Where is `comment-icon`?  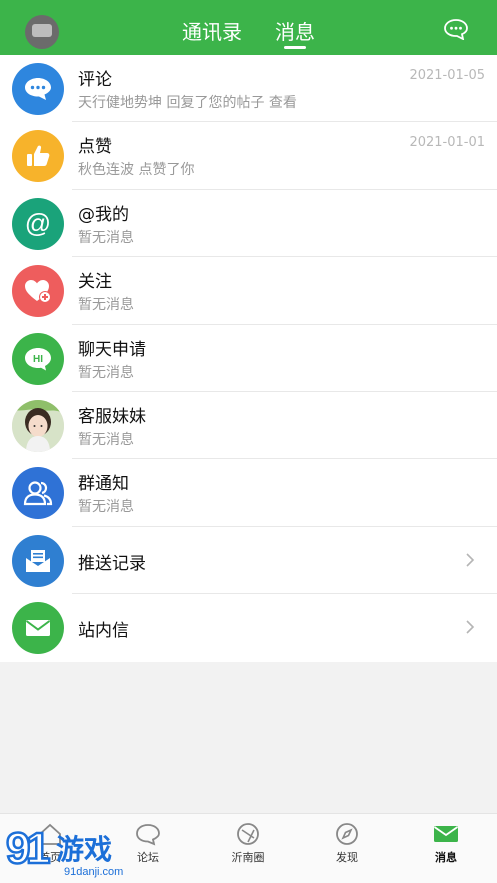
comment-icon is located at coordinates (38, 89).